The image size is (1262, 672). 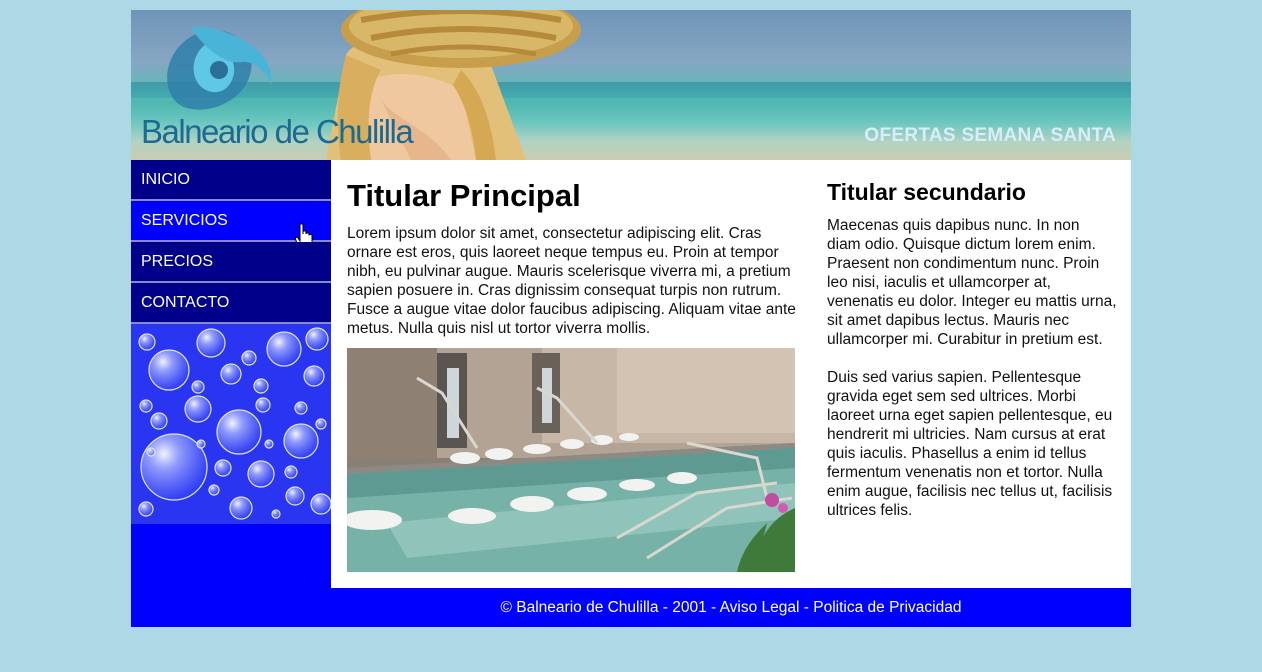 What do you see at coordinates (926, 192) in the screenshot?
I see `aside-title: Titular secundario` at bounding box center [926, 192].